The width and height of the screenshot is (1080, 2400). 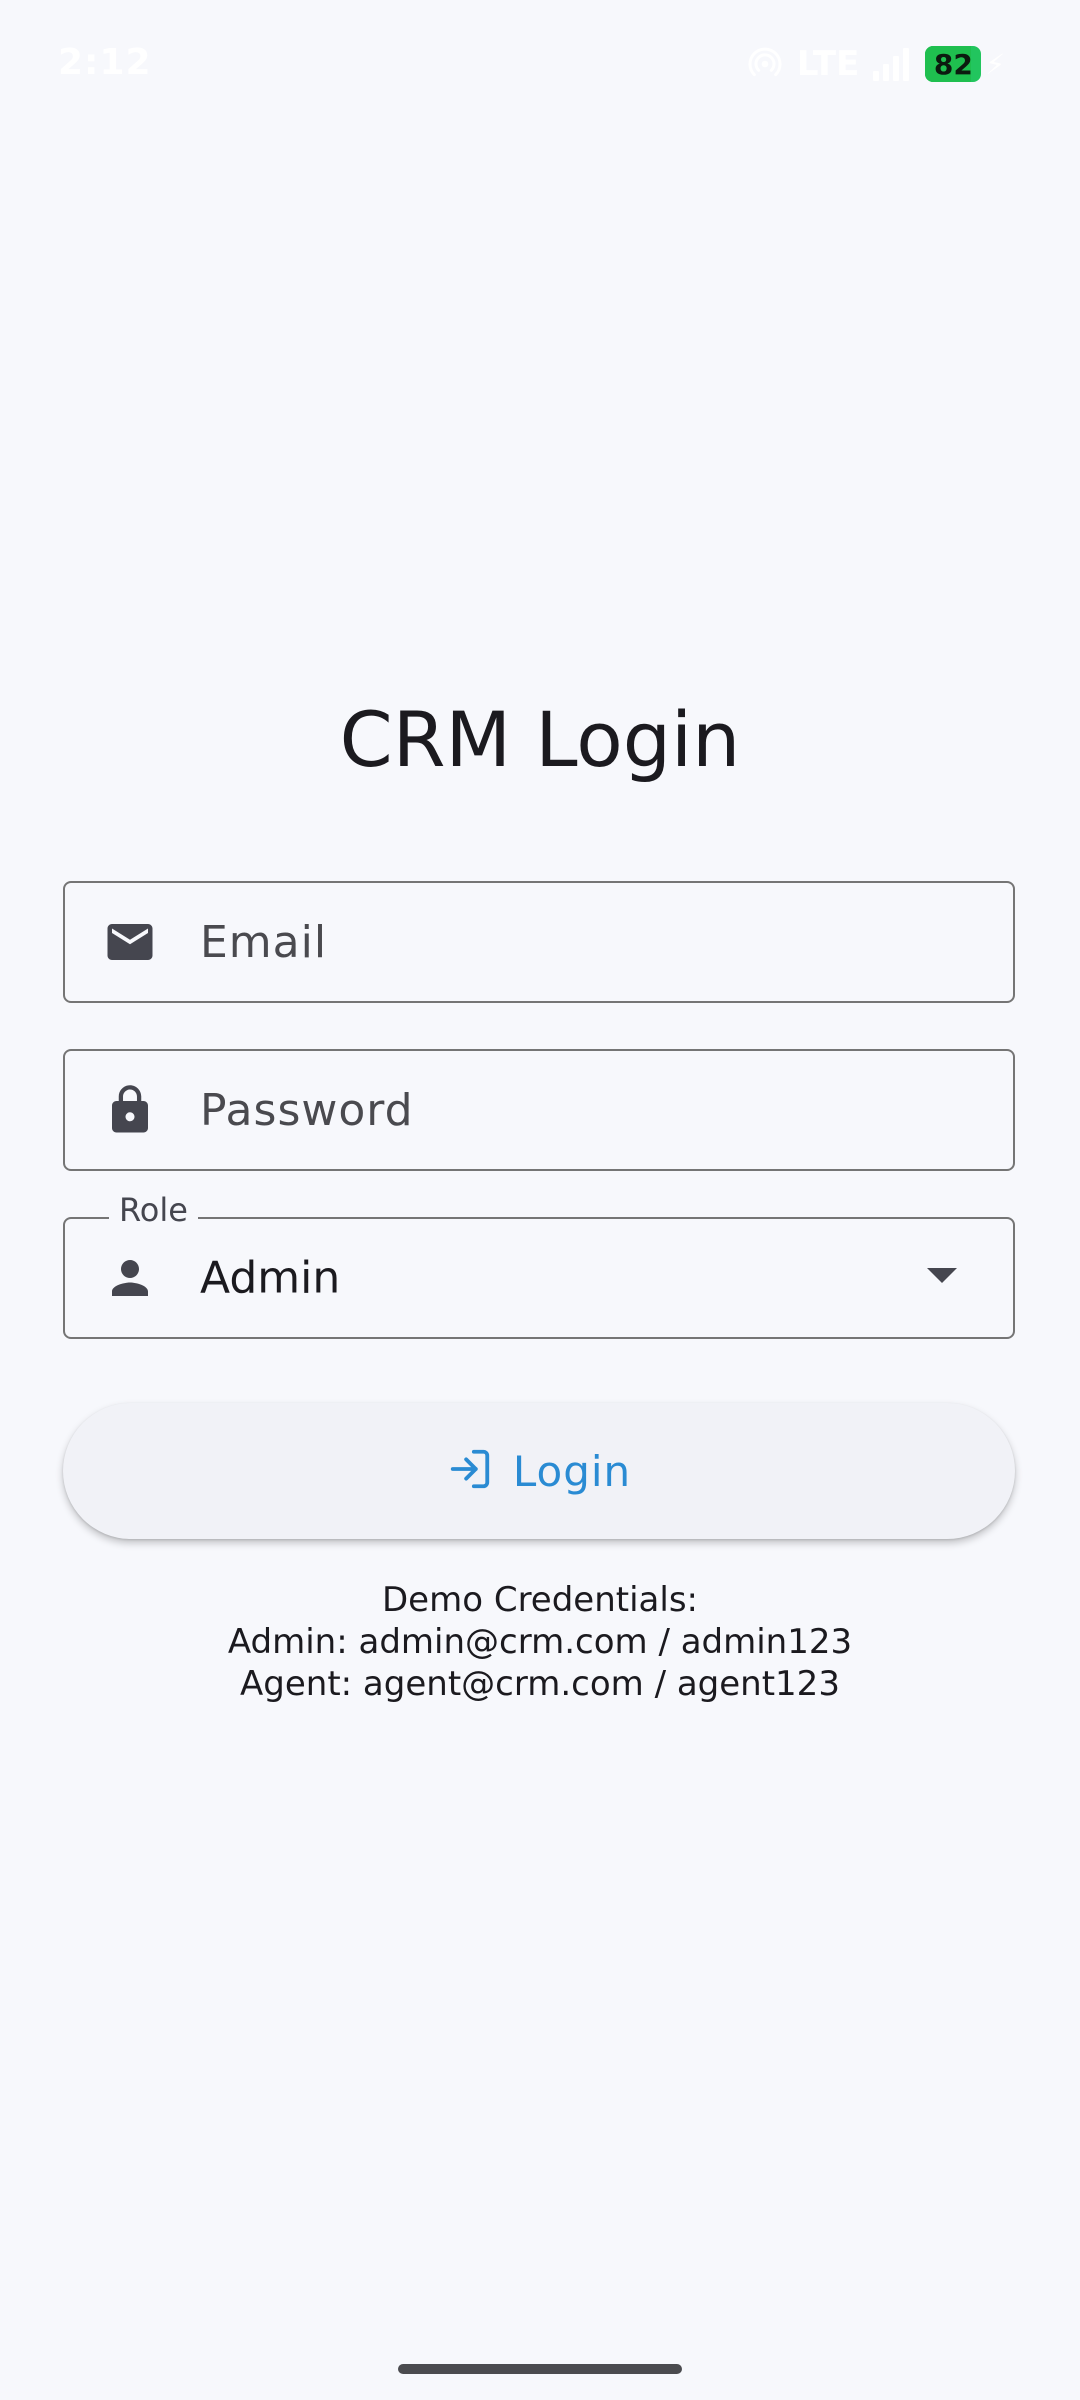 I want to click on email-field, so click(x=539, y=942).